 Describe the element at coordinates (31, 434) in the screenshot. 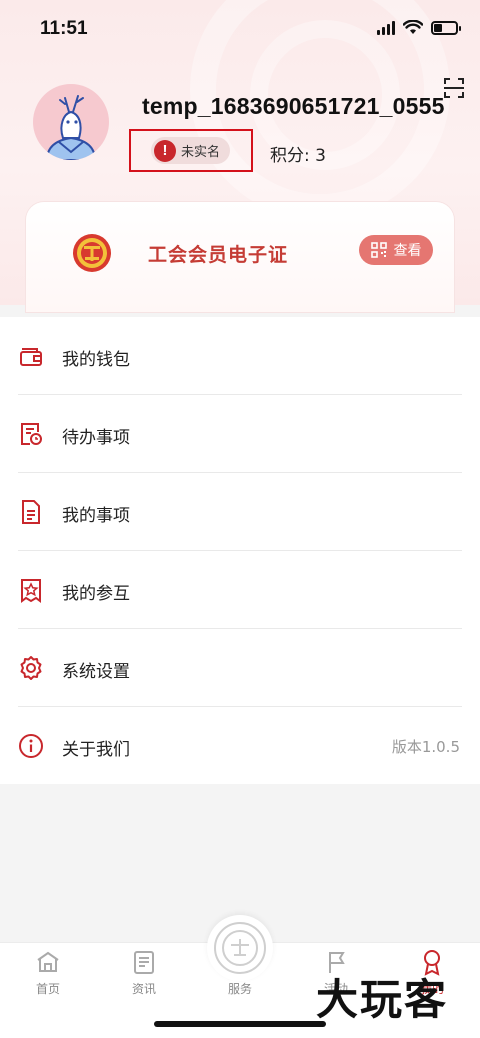

I see `todo-clock-icon` at that location.